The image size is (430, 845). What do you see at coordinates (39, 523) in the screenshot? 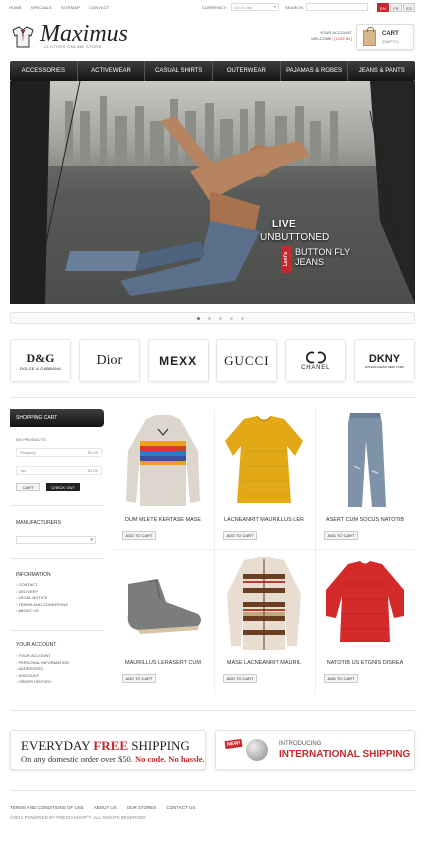
I see `manufacturers-heading: Manufacturers` at bounding box center [39, 523].